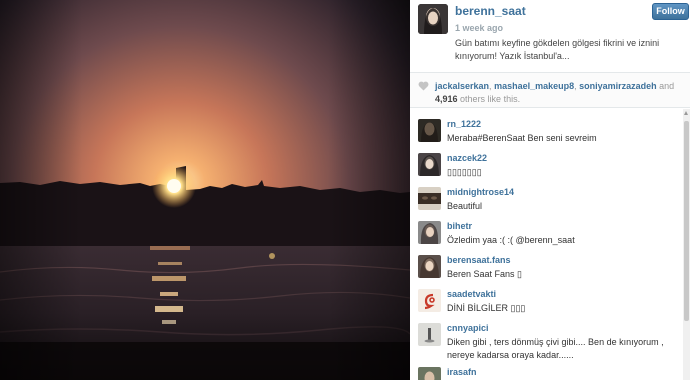 The width and height of the screenshot is (690, 380). I want to click on comment-item: irasafn, so click(546, 368).